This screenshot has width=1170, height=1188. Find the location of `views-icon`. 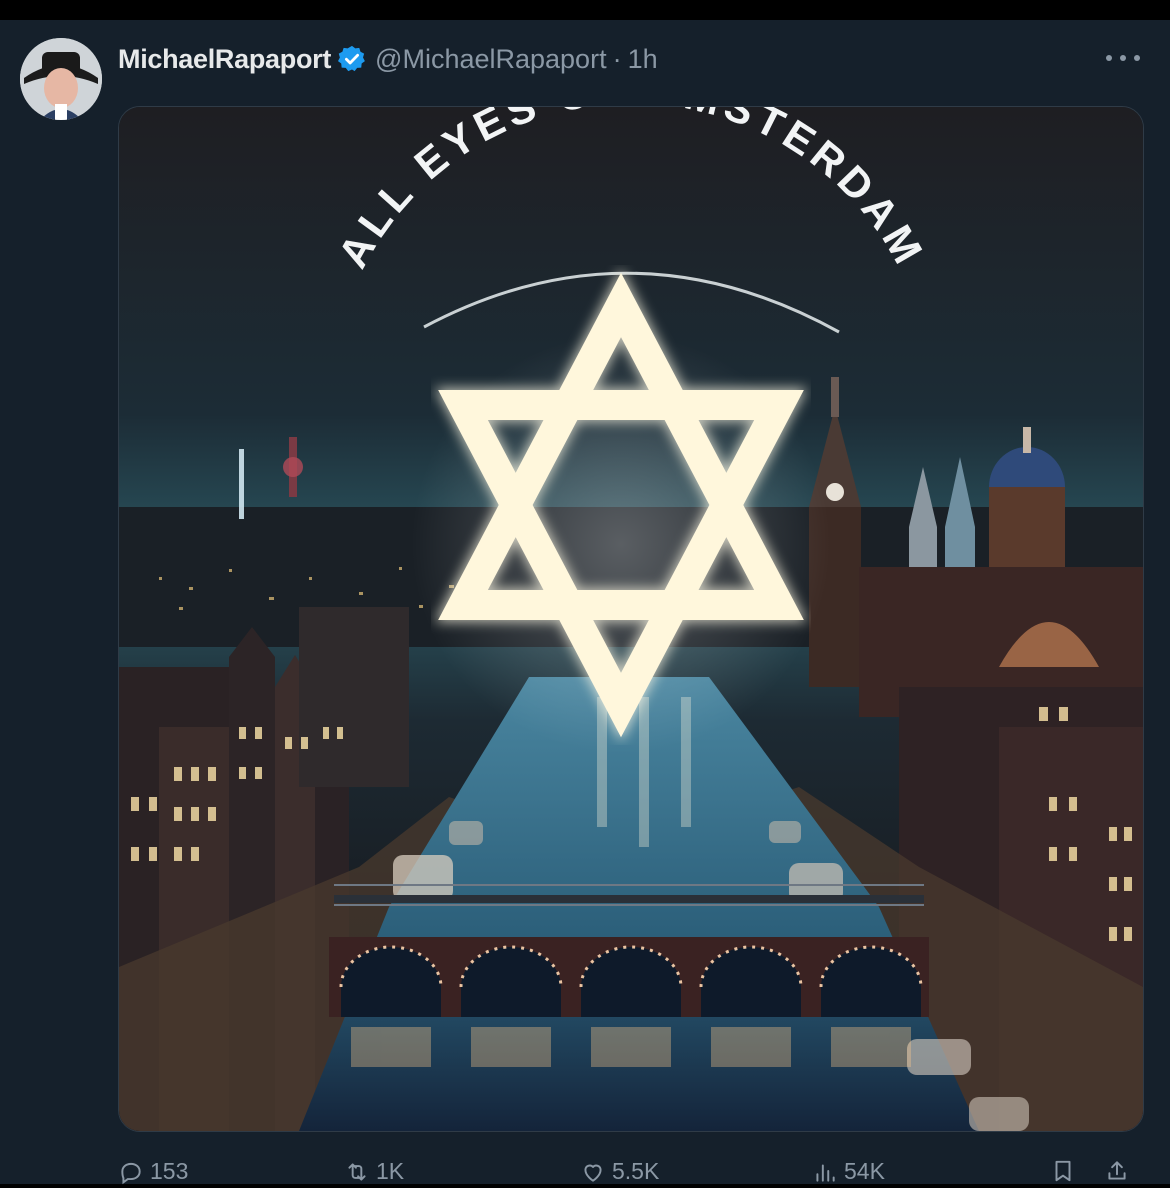

views-icon is located at coordinates (825, 1173).